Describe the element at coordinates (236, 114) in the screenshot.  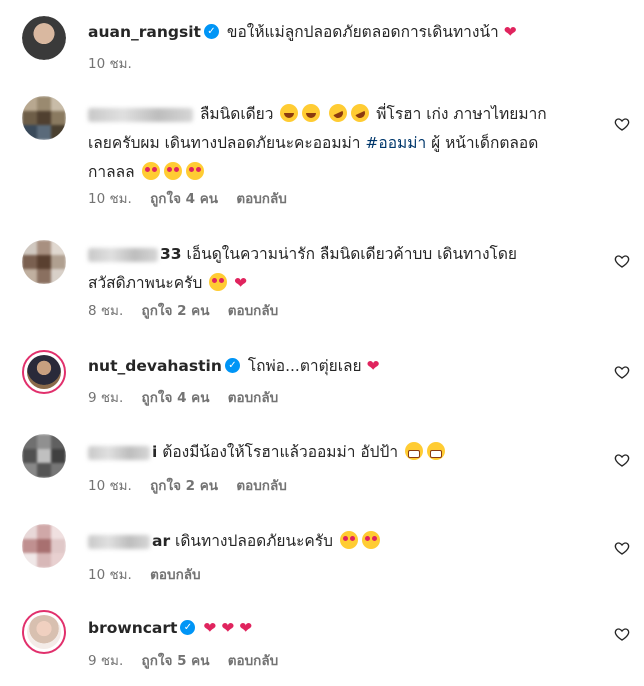
I see `comment-text: ลืมนิดเดียว` at that location.